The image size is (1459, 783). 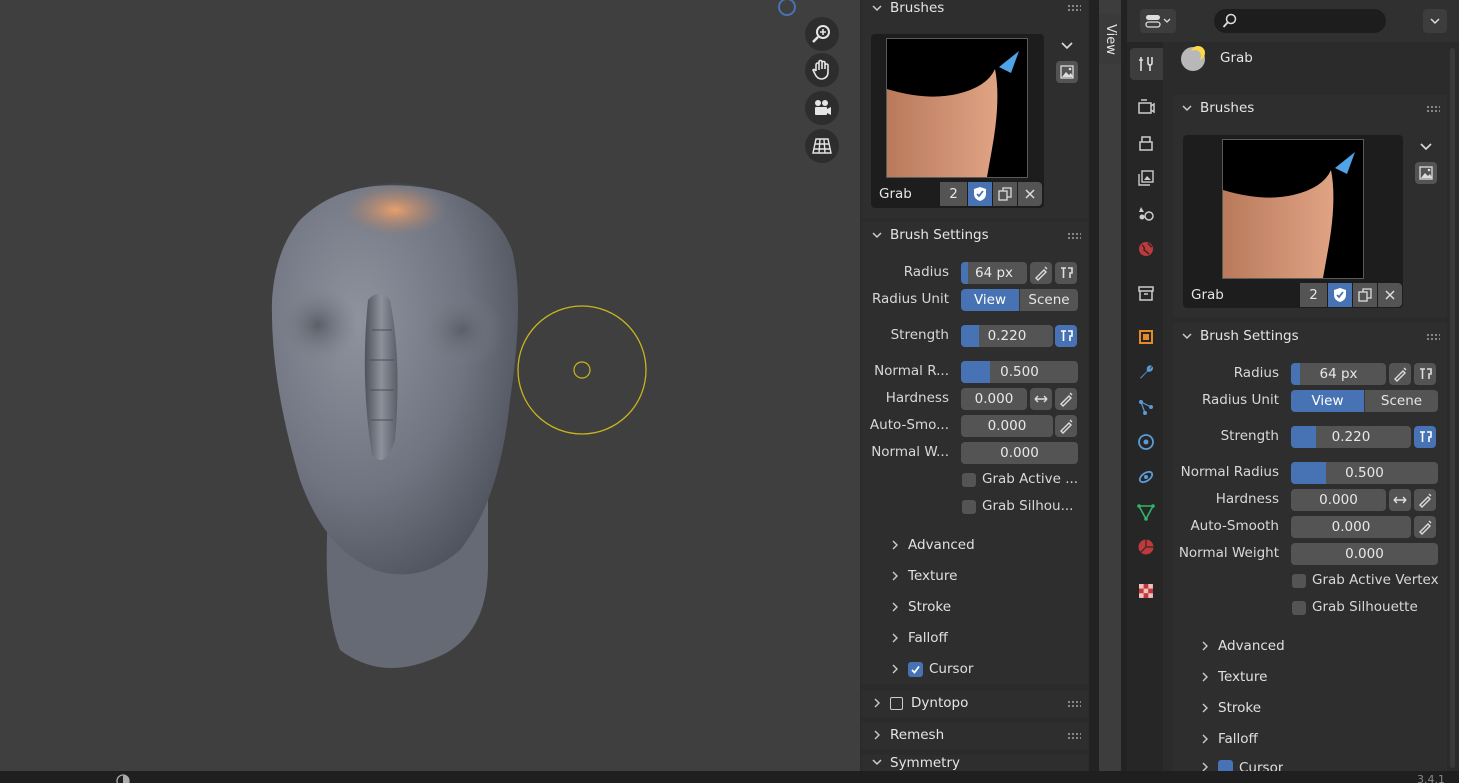 I want to click on camera-icon, so click(x=822, y=108).